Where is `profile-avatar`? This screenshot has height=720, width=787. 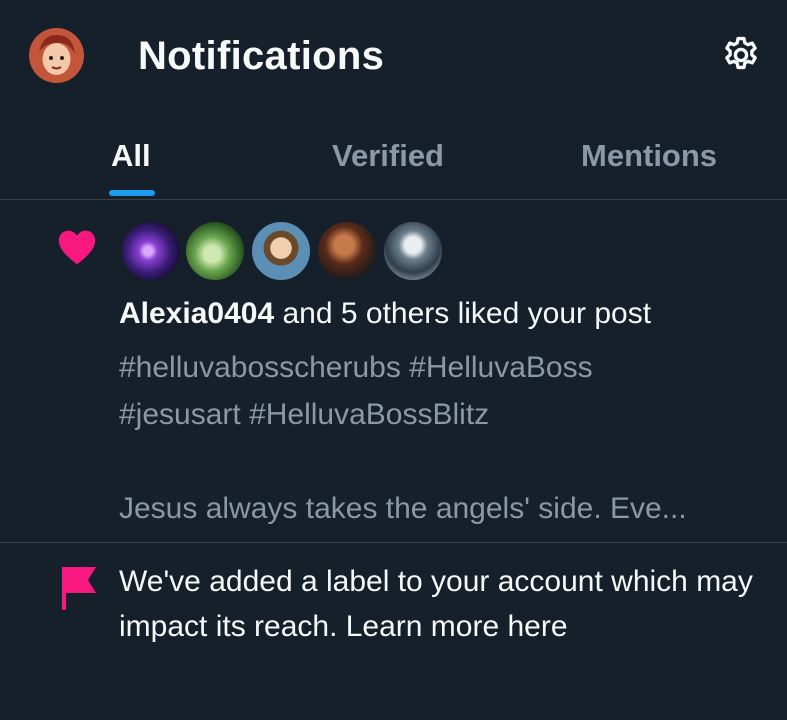
profile-avatar is located at coordinates (56, 55).